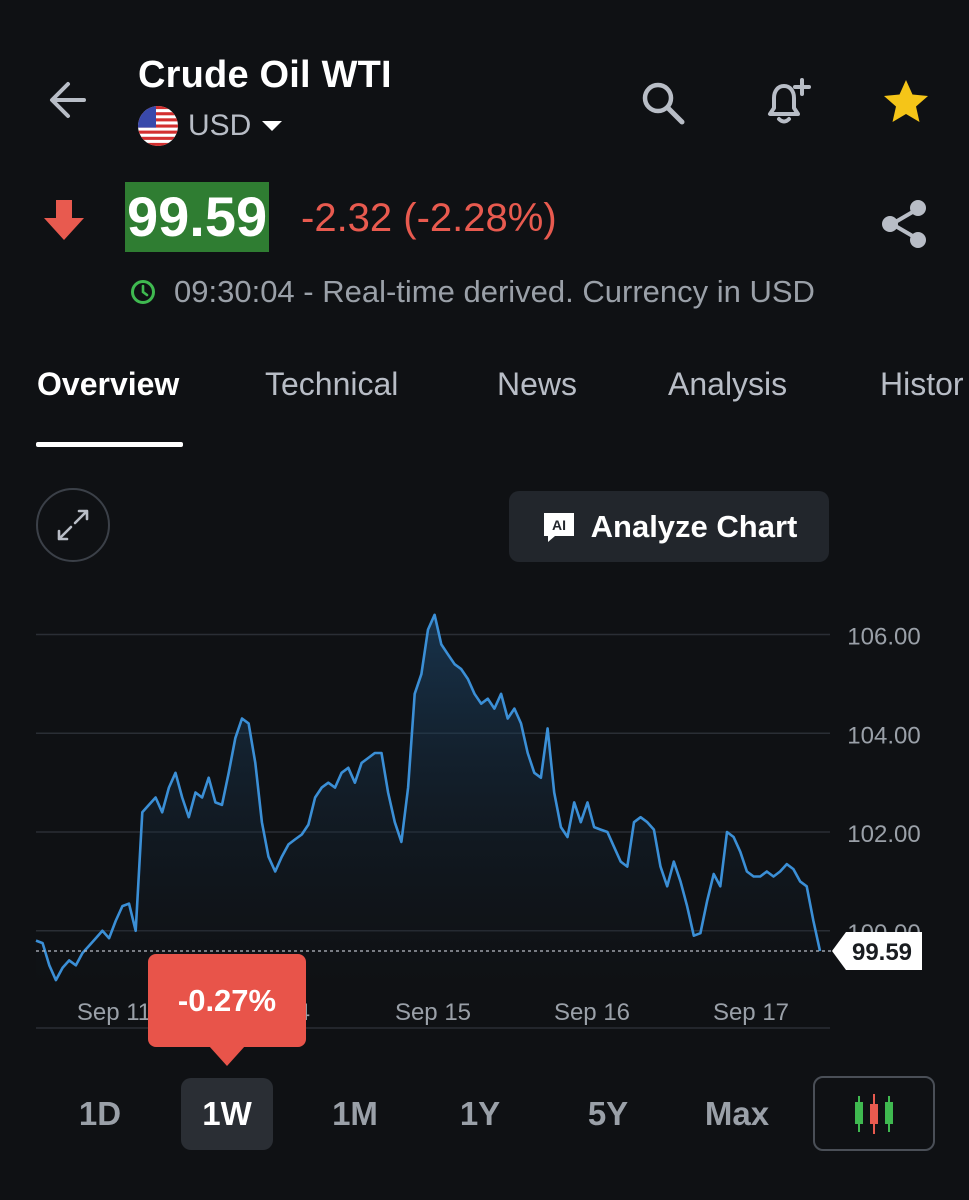 This screenshot has height=1200, width=969. Describe the element at coordinates (265, 75) in the screenshot. I see `instrument-title: Crude Oil WTI` at that location.